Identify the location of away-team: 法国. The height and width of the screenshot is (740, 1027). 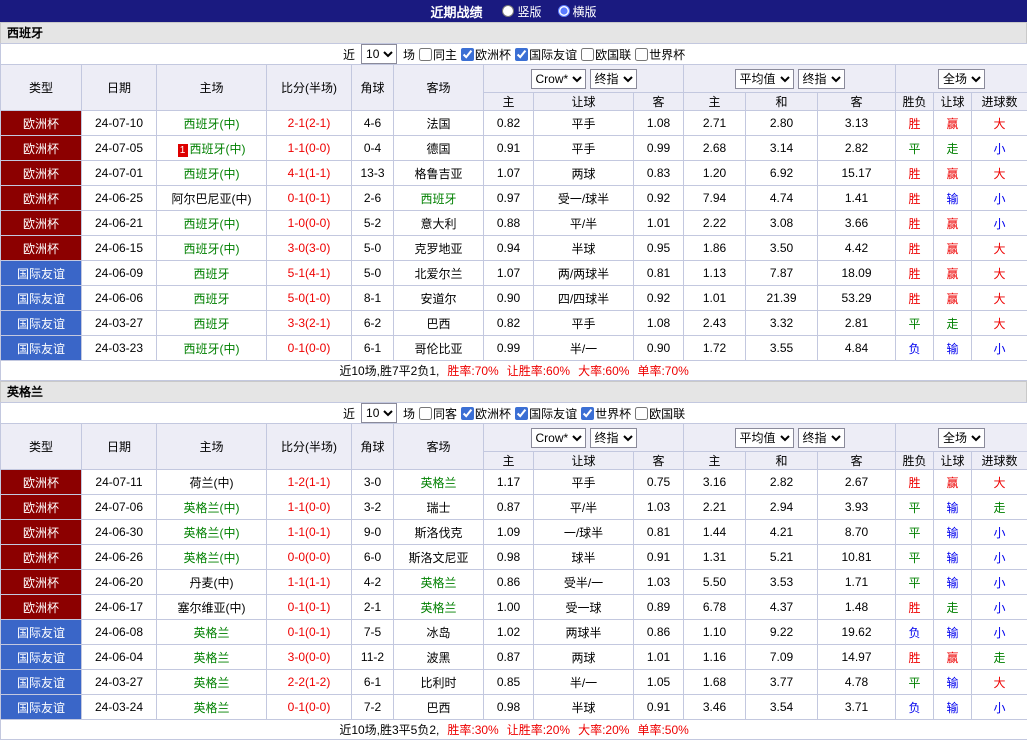
(439, 123).